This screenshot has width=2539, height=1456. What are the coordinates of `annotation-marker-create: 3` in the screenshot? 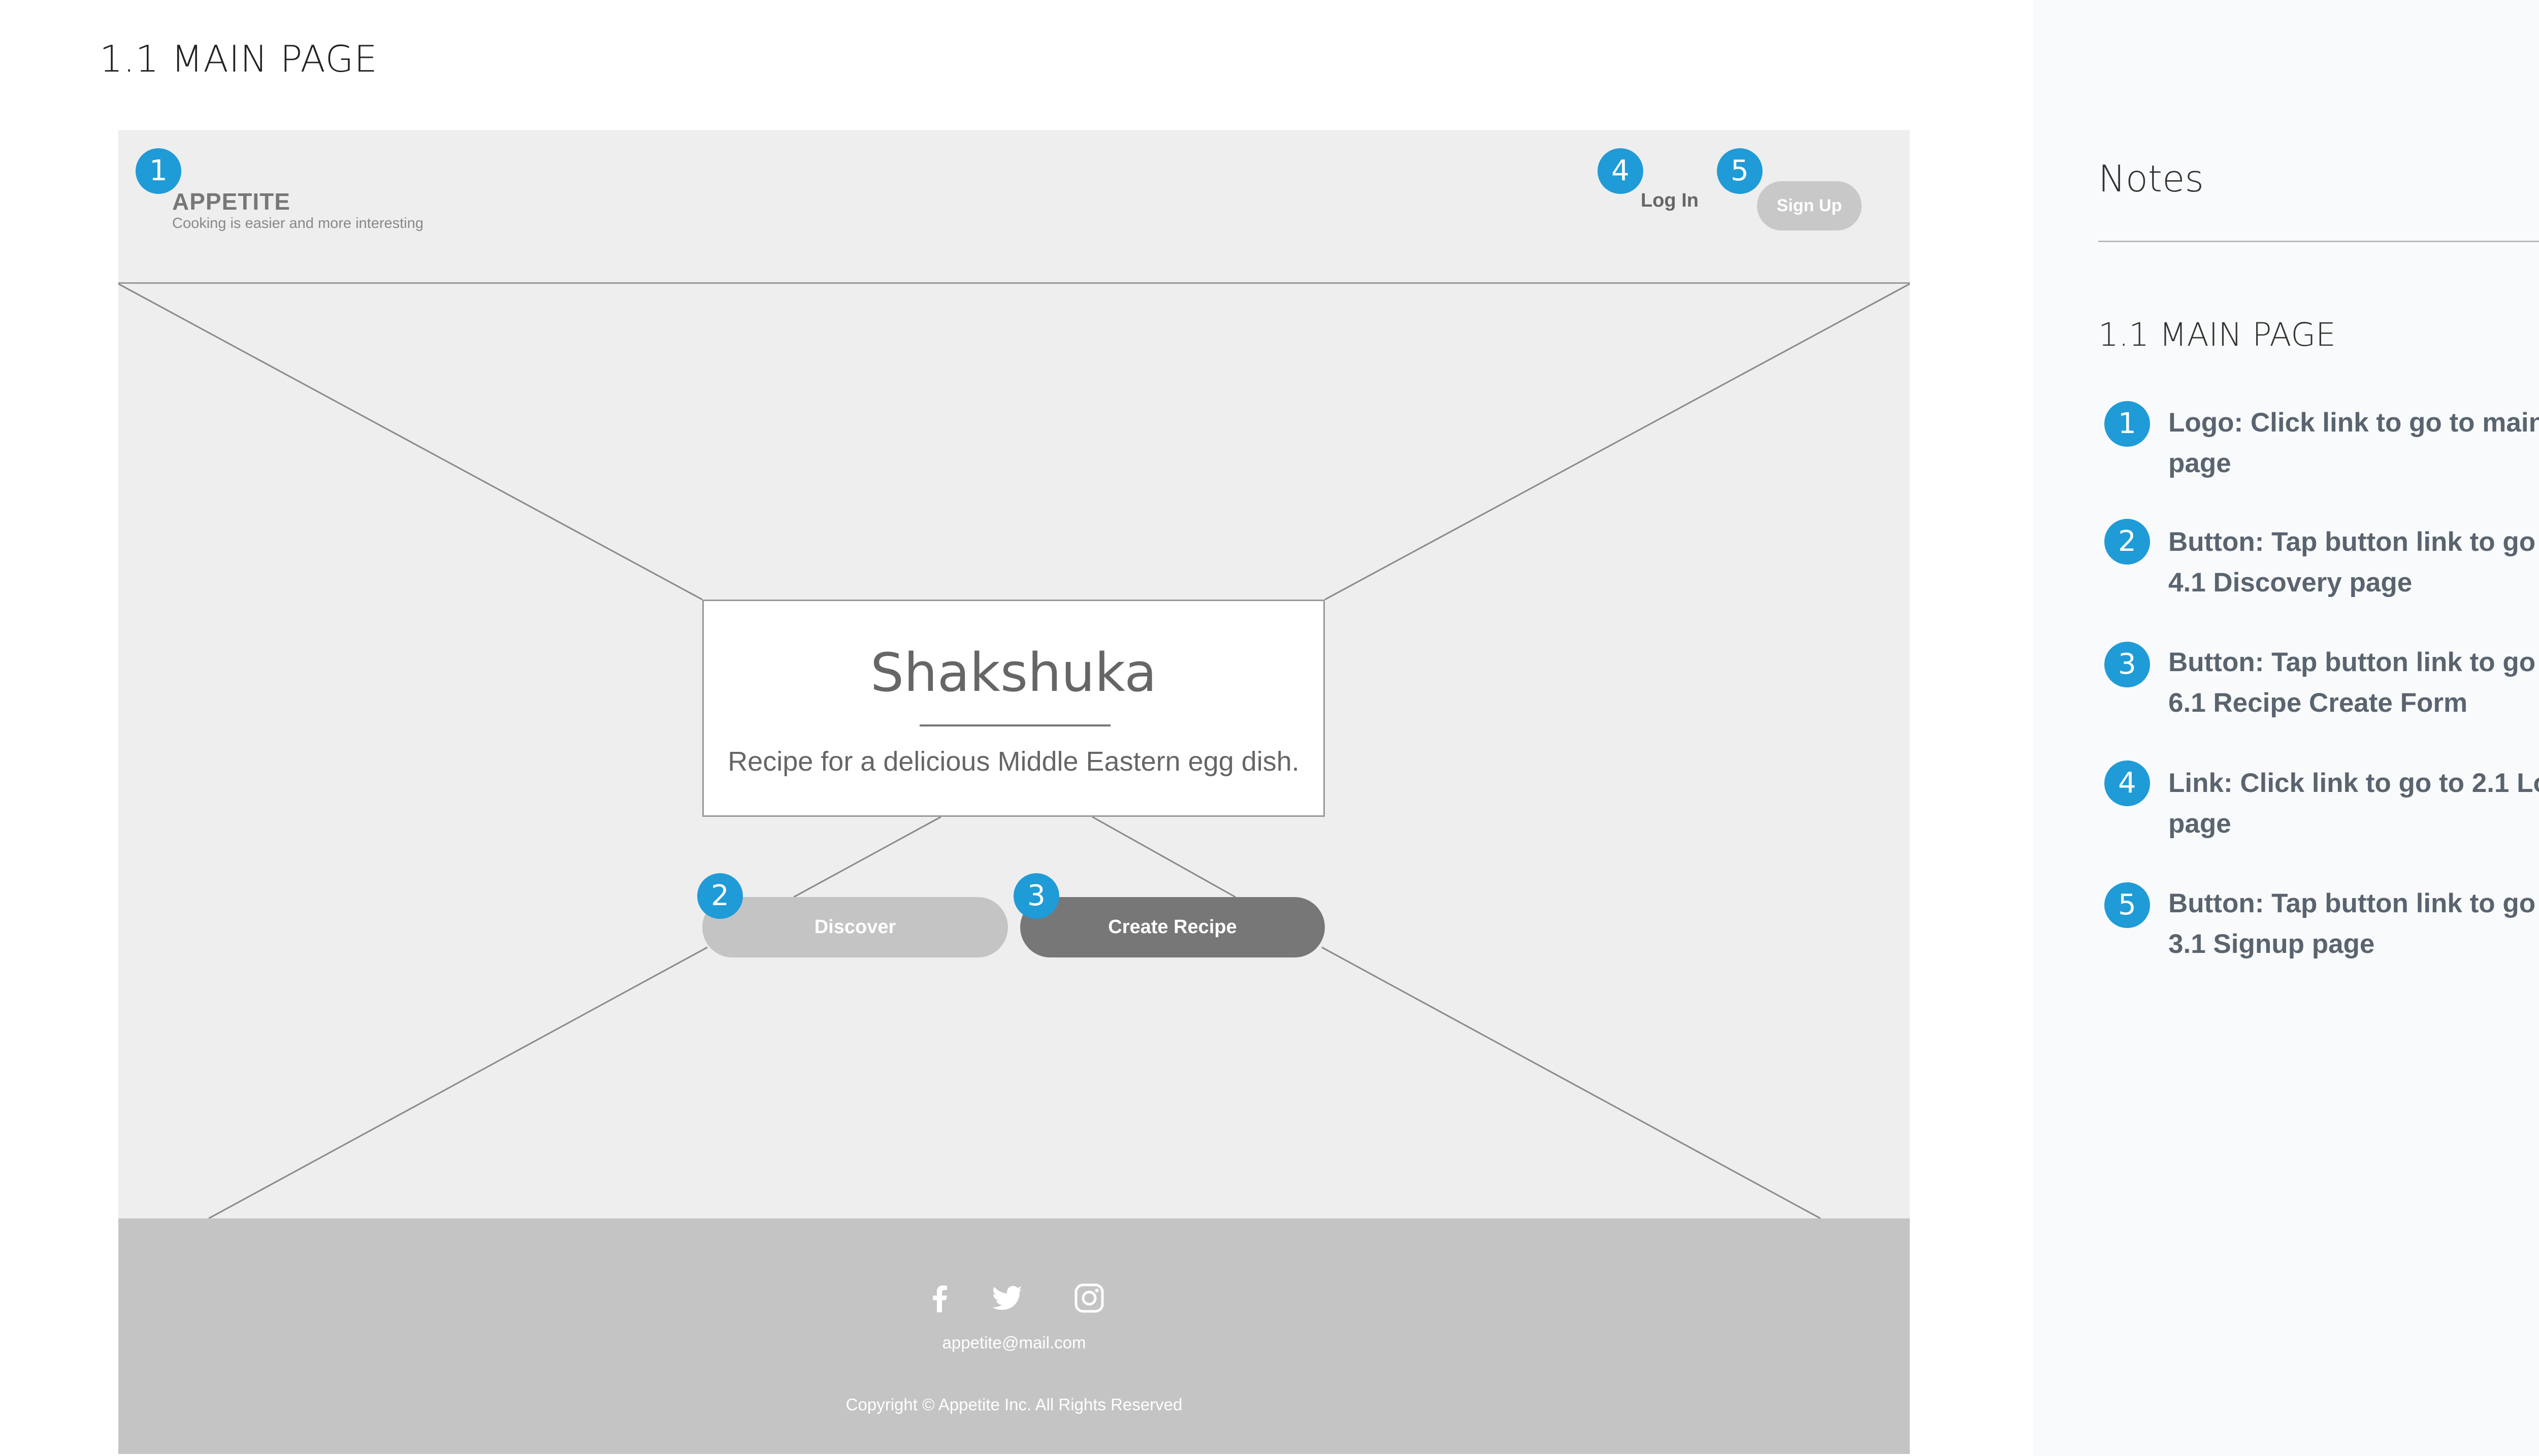 It's located at (1036, 896).